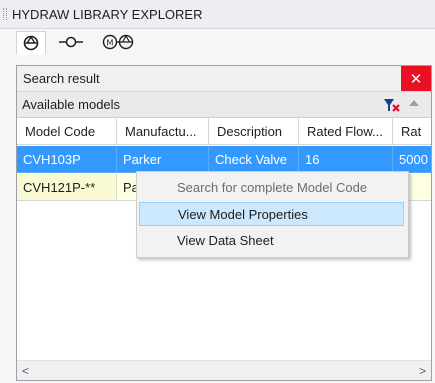 This screenshot has height=383, width=435. I want to click on close-button: ✕, so click(416, 78).